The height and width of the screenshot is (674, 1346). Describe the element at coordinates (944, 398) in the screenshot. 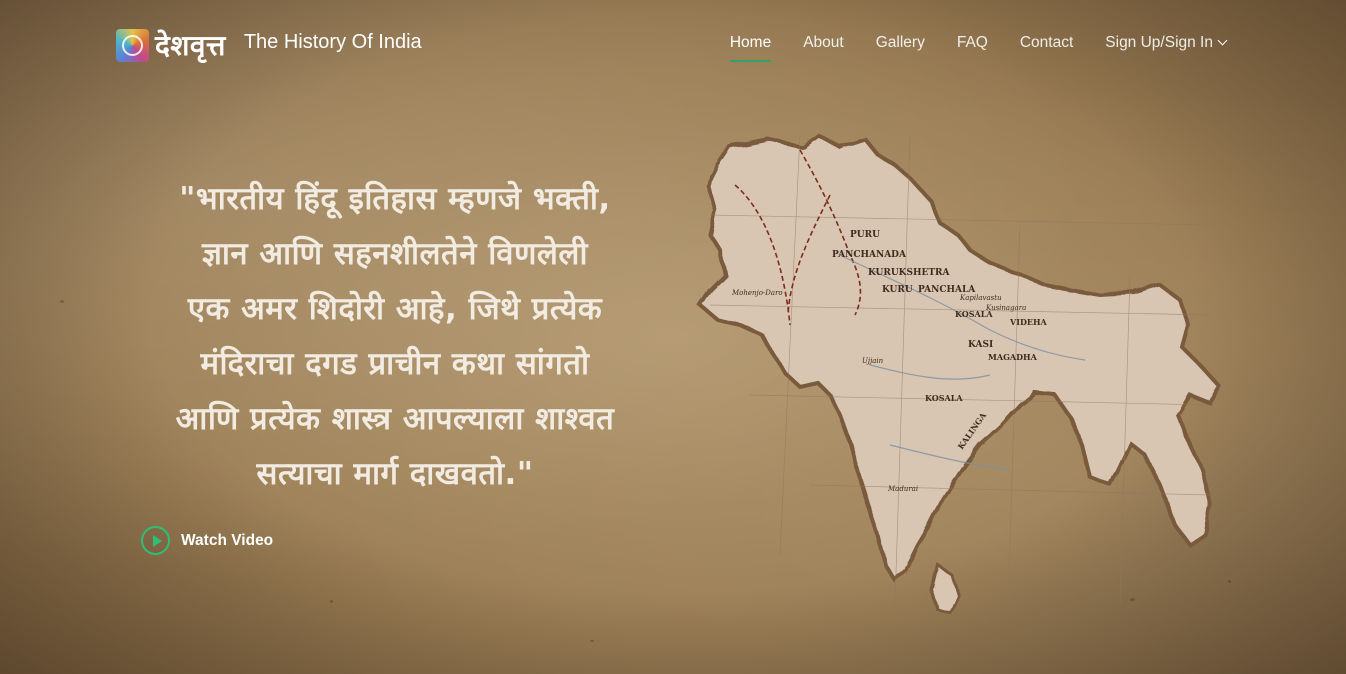

I see `map-label: KOSALA` at that location.